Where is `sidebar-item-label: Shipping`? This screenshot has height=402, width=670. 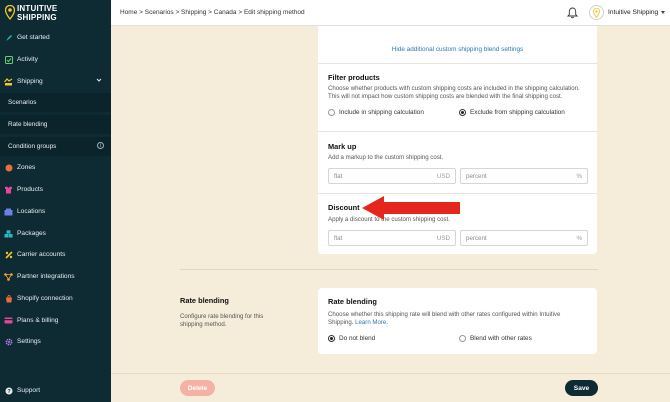
sidebar-item-label: Shipping is located at coordinates (30, 81).